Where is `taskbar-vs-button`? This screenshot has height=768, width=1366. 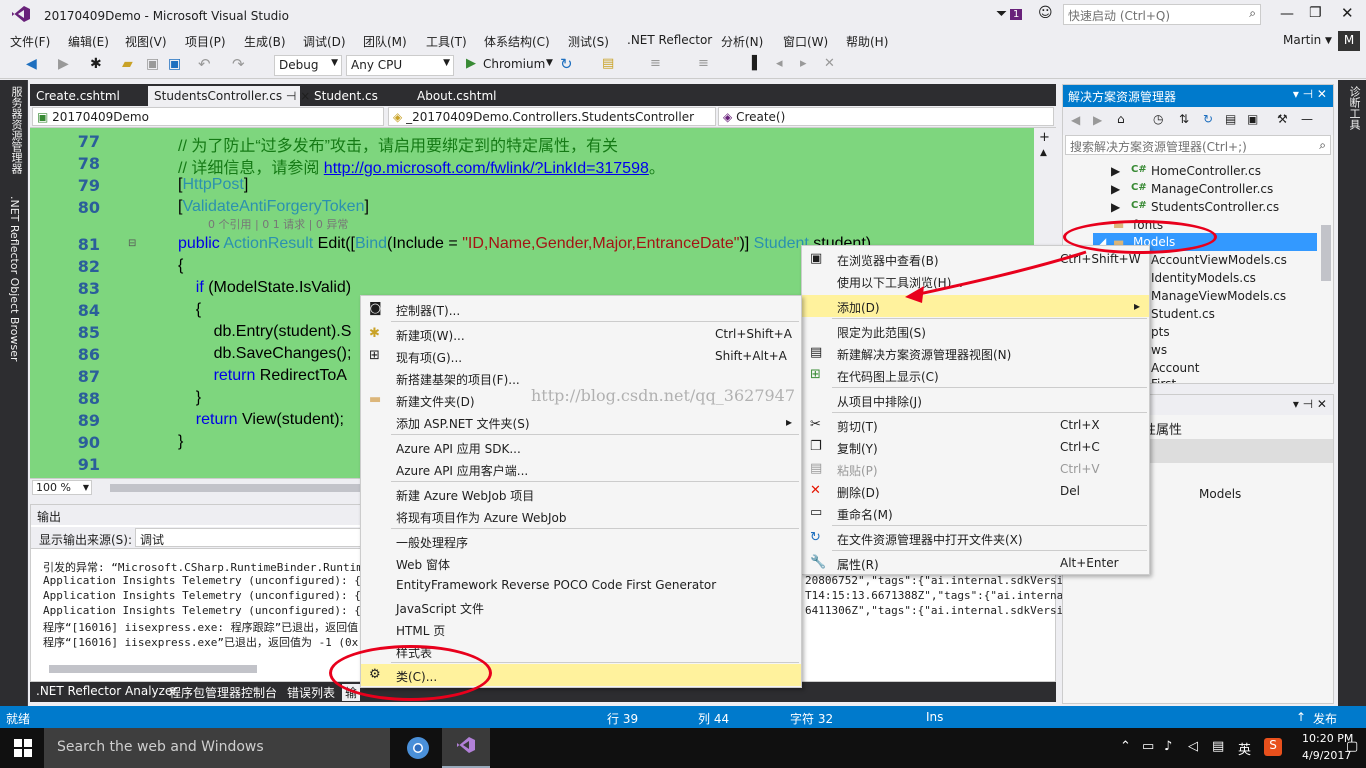 taskbar-vs-button is located at coordinates (466, 748).